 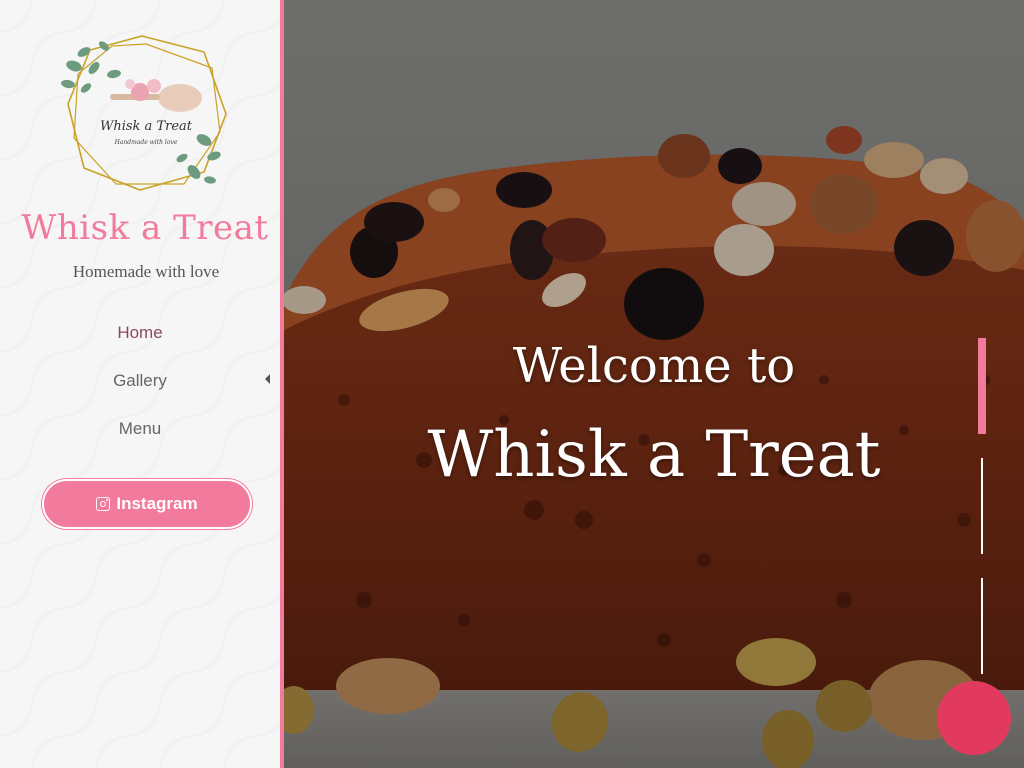 What do you see at coordinates (142, 111) in the screenshot?
I see `site-logo: Whisk a Treat Handmade with love` at bounding box center [142, 111].